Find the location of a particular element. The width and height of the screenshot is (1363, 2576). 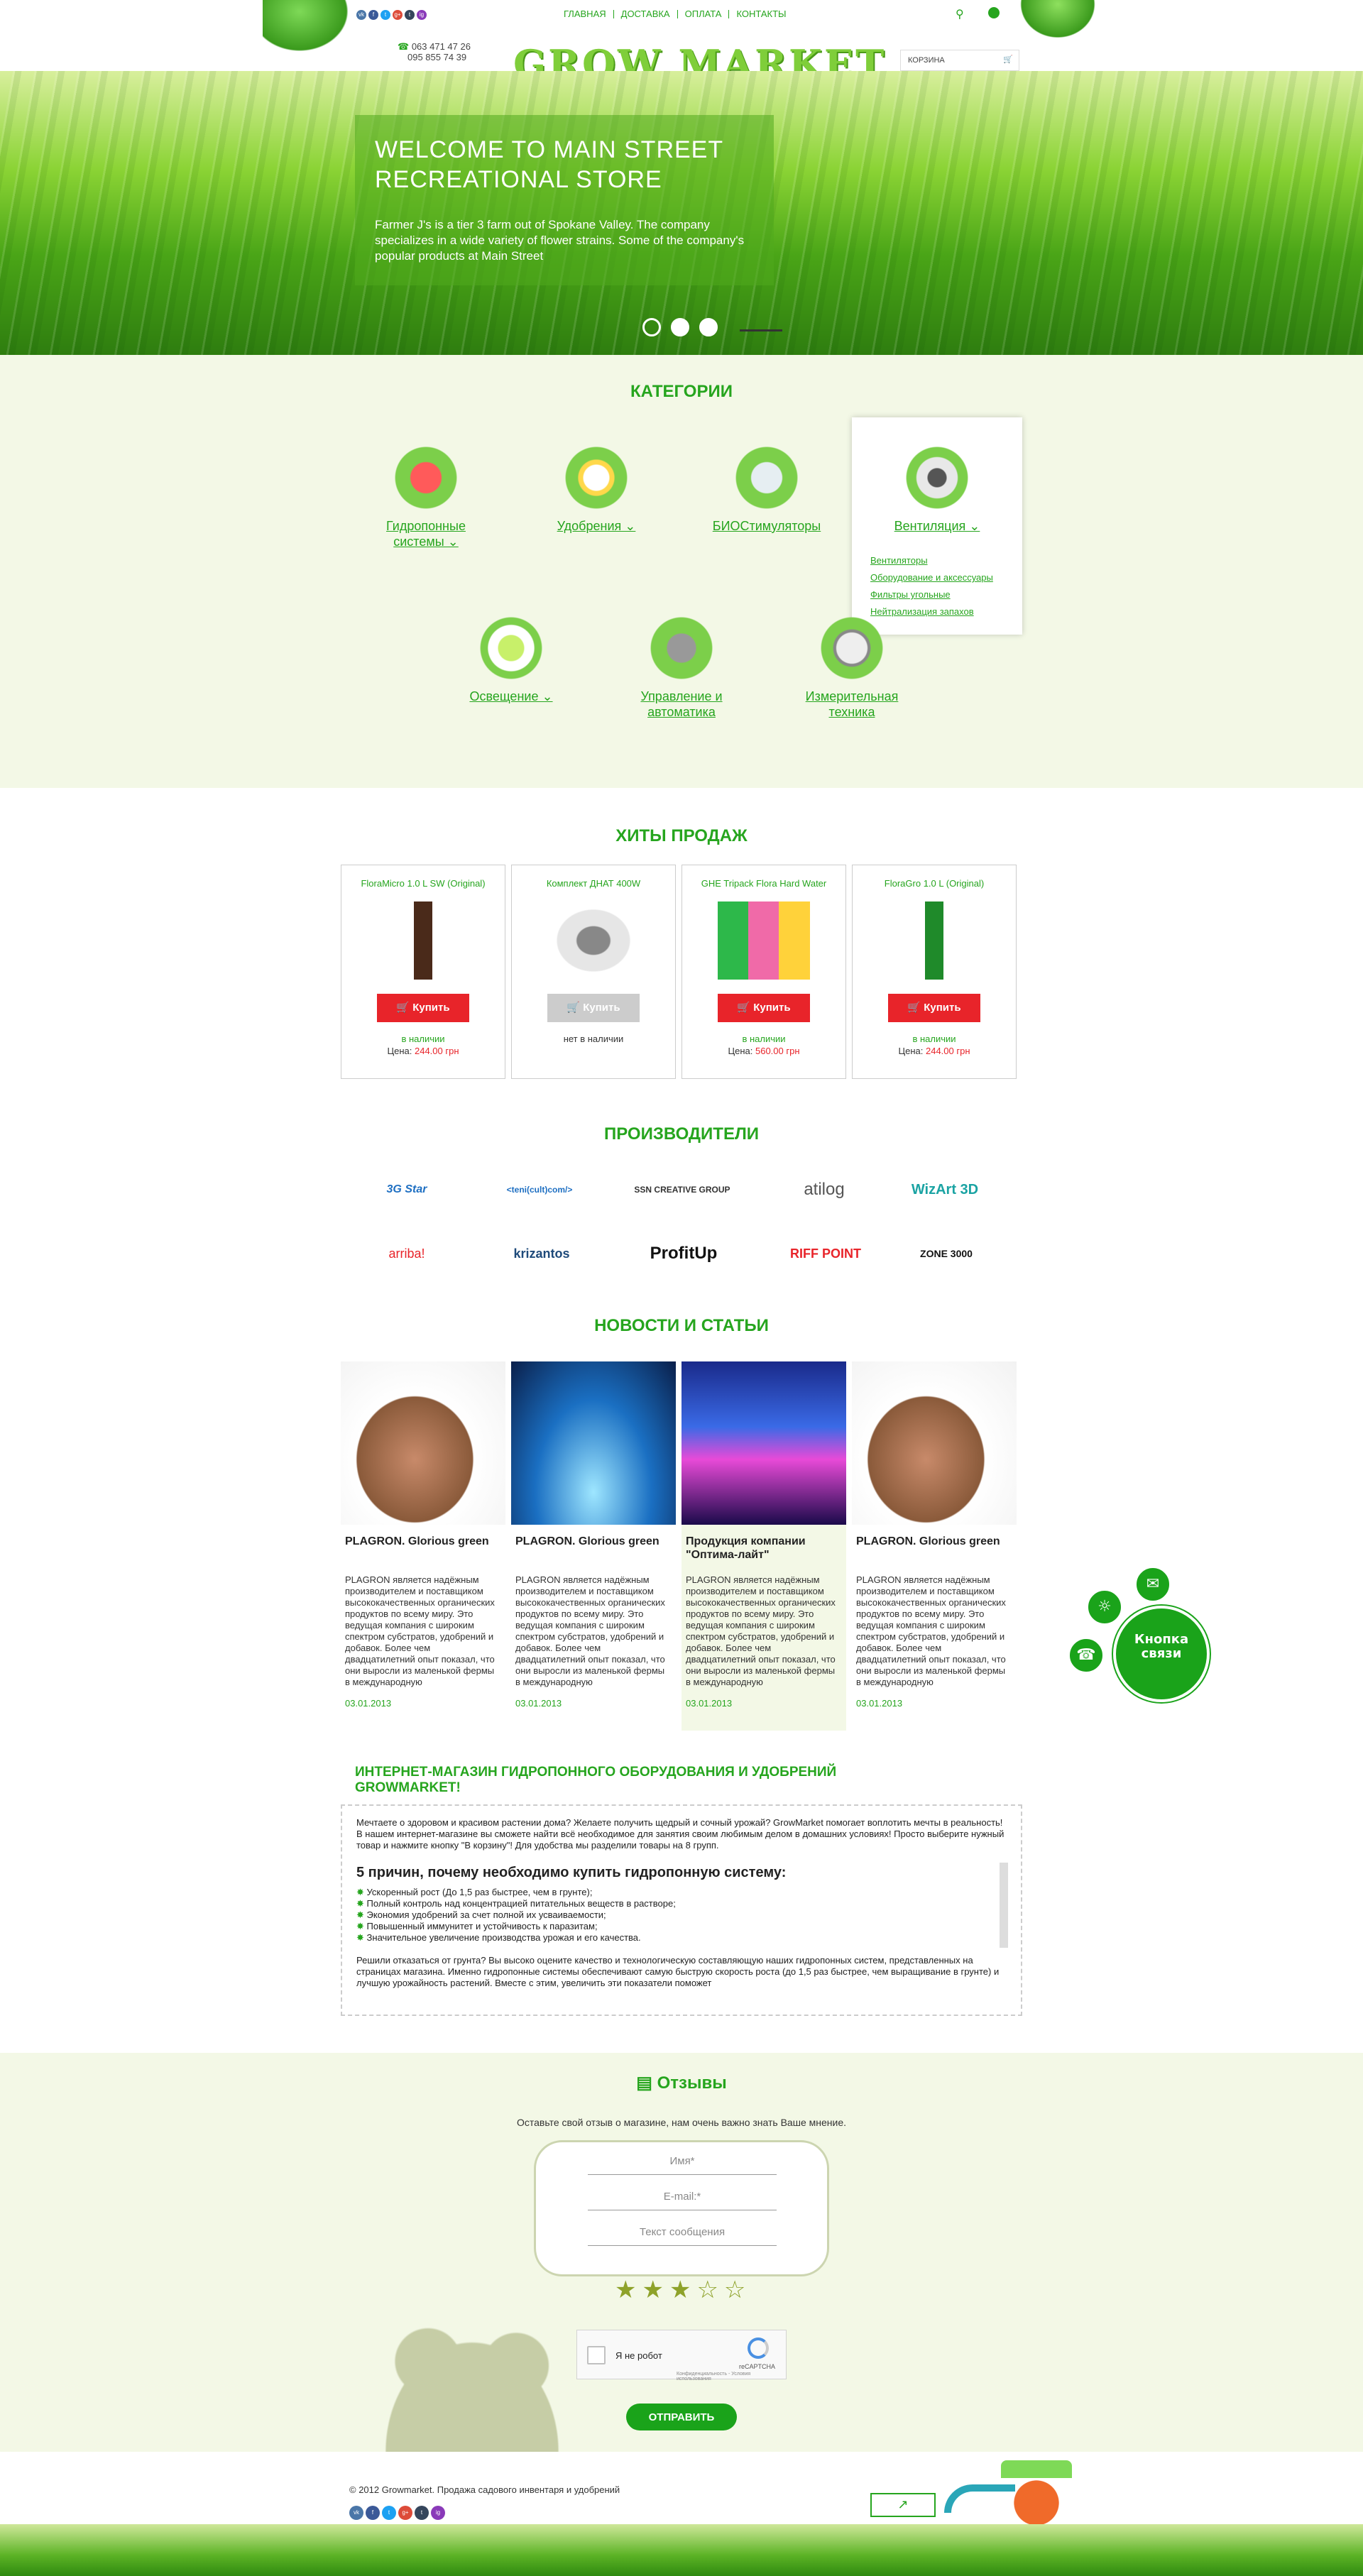

nav-delivery: ДОСТАВКА is located at coordinates (646, 13).